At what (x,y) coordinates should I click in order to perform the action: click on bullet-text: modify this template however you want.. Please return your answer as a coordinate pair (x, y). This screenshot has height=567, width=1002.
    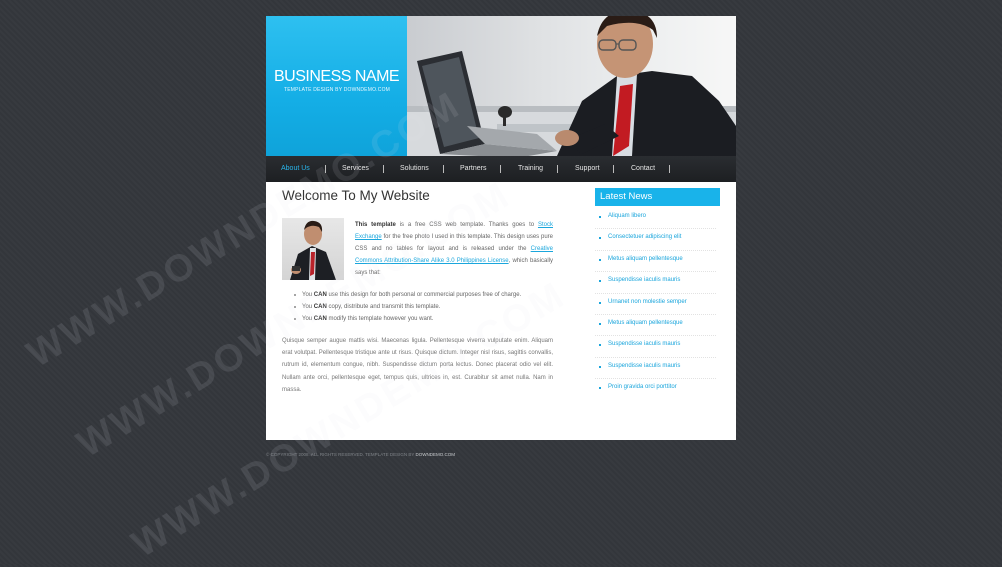
    Looking at the image, I should click on (380, 319).